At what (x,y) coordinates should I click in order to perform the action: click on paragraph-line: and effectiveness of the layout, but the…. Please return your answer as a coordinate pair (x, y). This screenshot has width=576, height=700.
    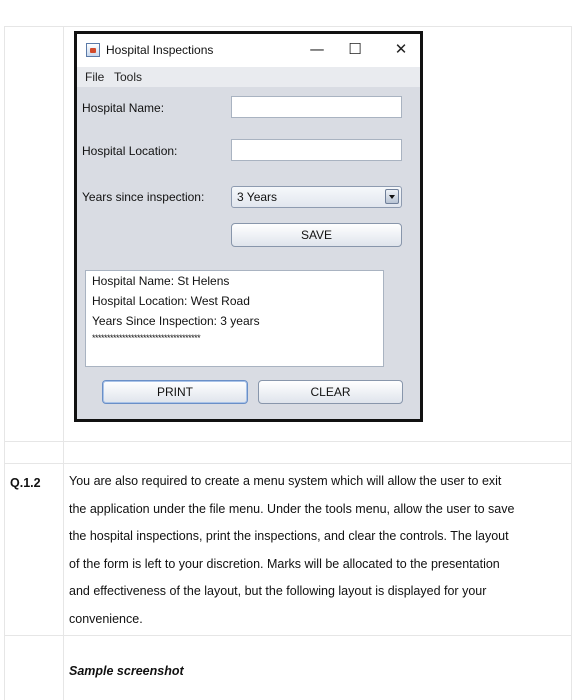
    Looking at the image, I should click on (278, 591).